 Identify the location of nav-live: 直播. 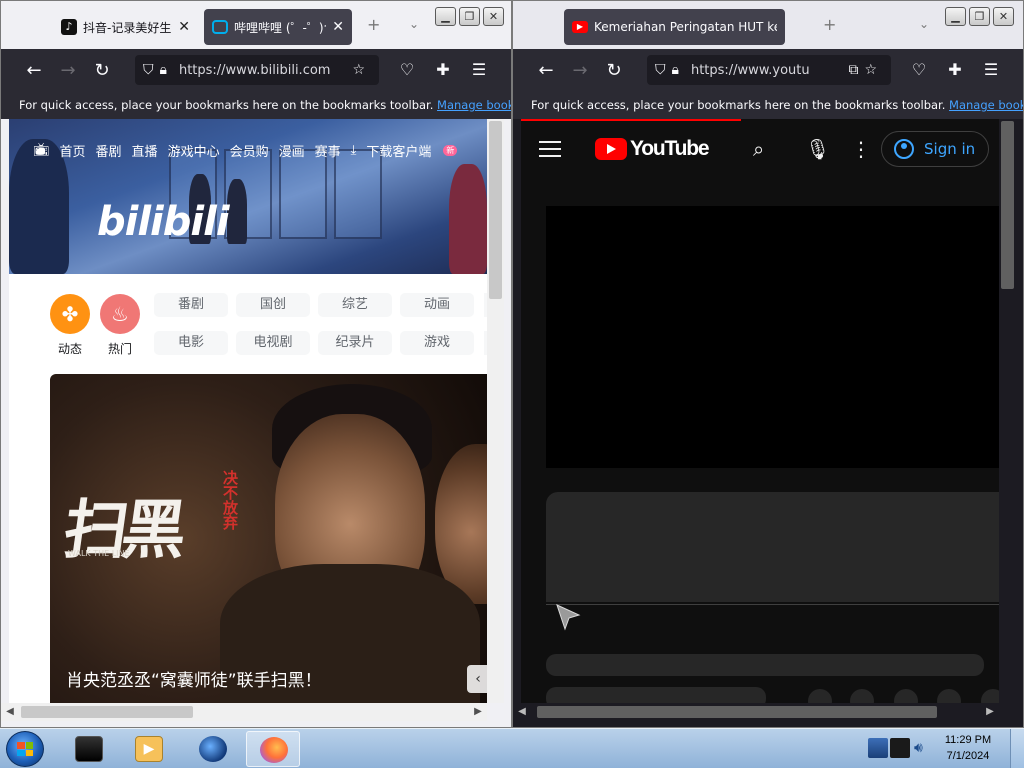
(145, 150).